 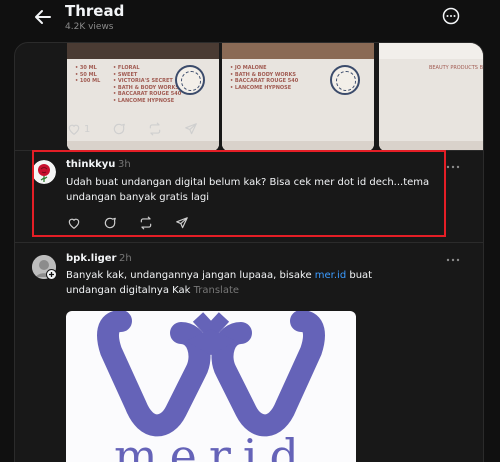 I want to click on brand-wordmark: merid, so click(x=212, y=445).